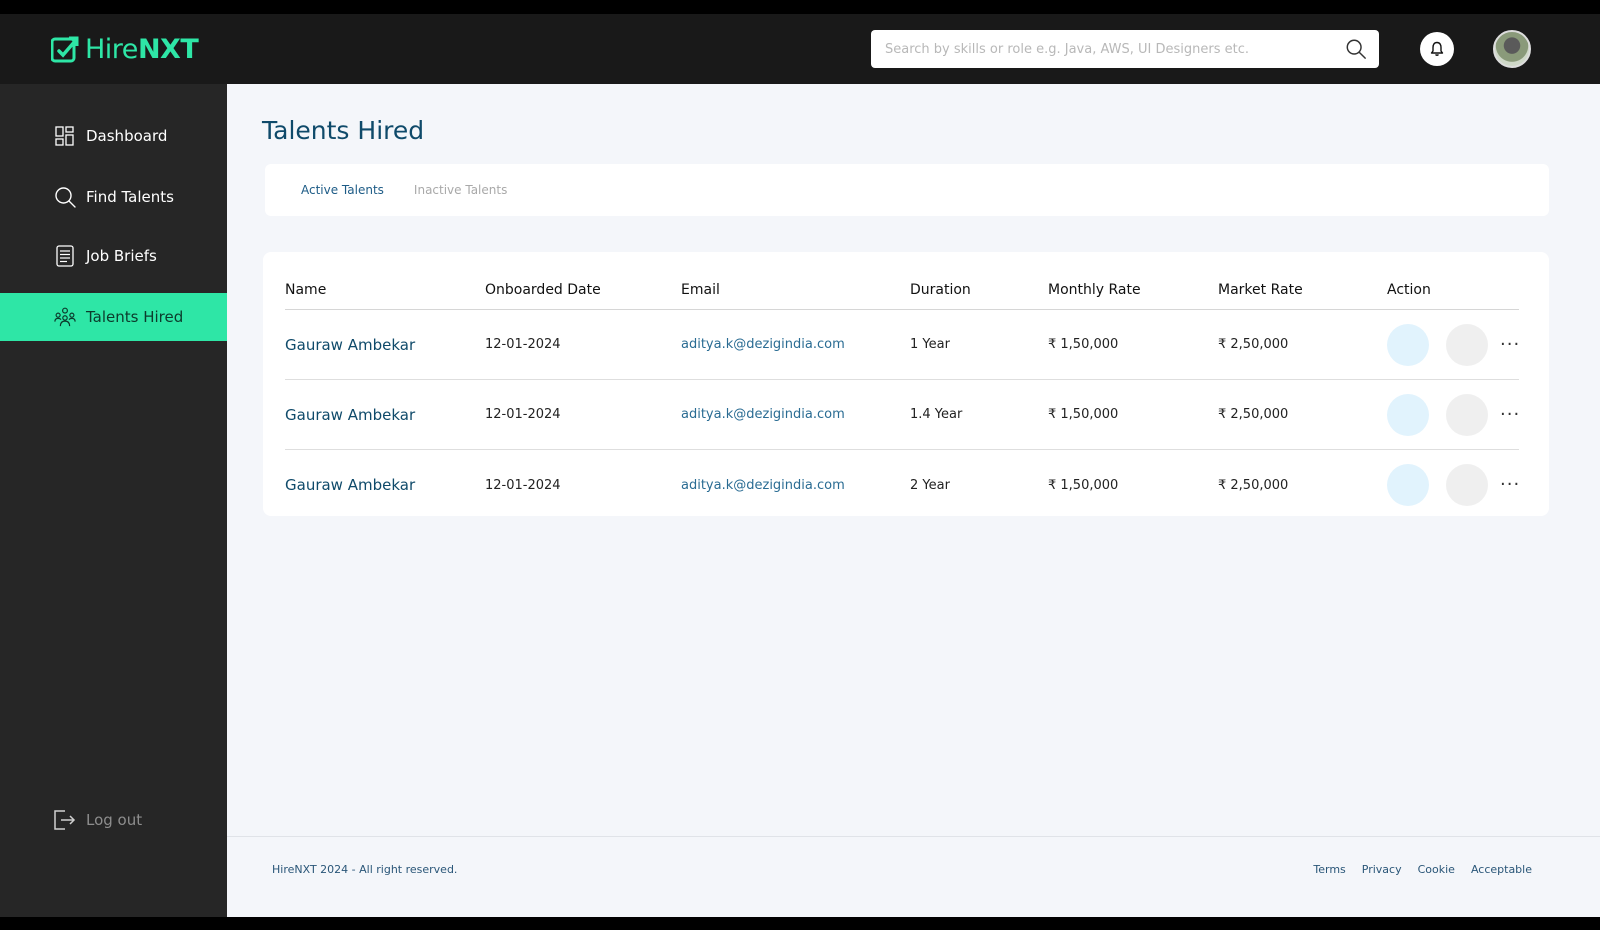 The height and width of the screenshot is (930, 1600). Describe the element at coordinates (1501, 869) in the screenshot. I see `footer-link-acceptable: Acceptable` at that location.